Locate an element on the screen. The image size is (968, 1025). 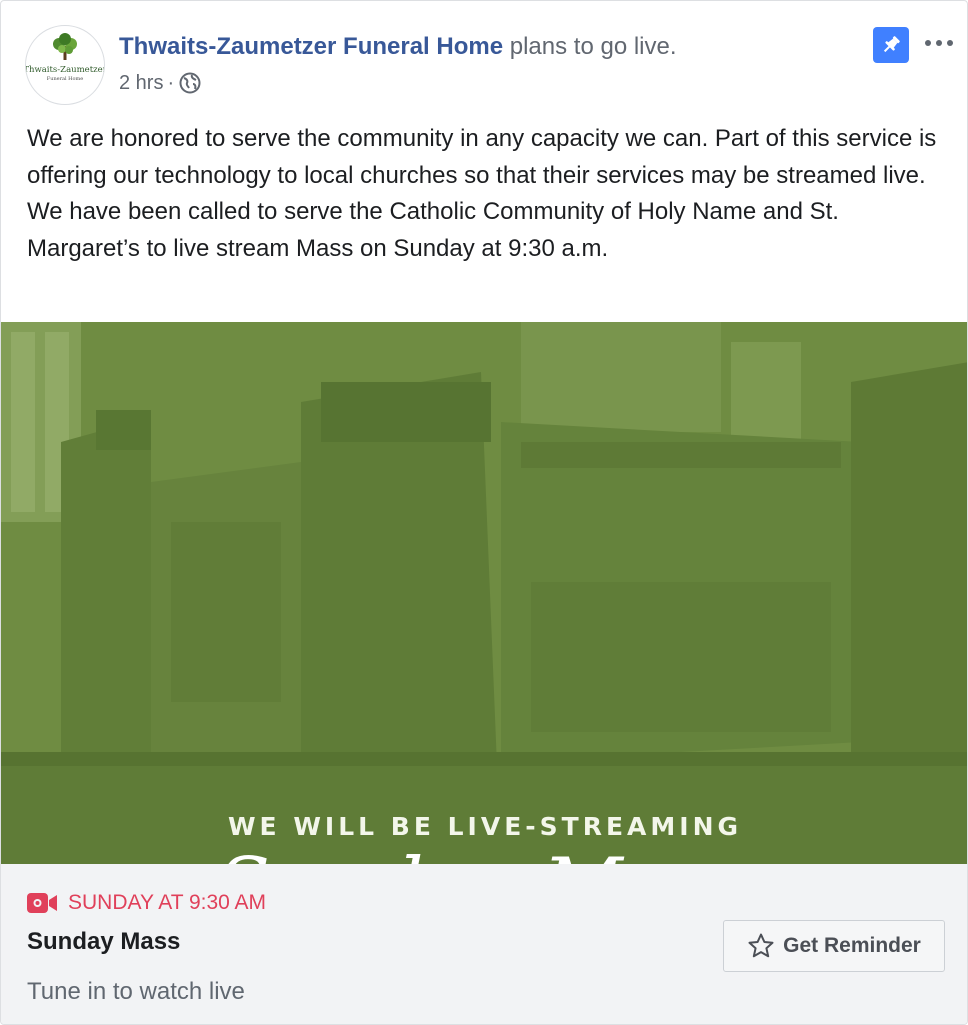
pin-icon is located at coordinates (891, 44).